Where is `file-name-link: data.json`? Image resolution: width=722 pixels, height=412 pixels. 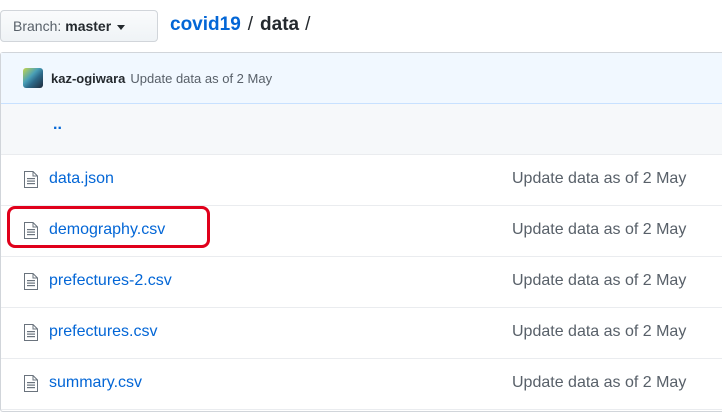 file-name-link: data.json is located at coordinates (81, 179).